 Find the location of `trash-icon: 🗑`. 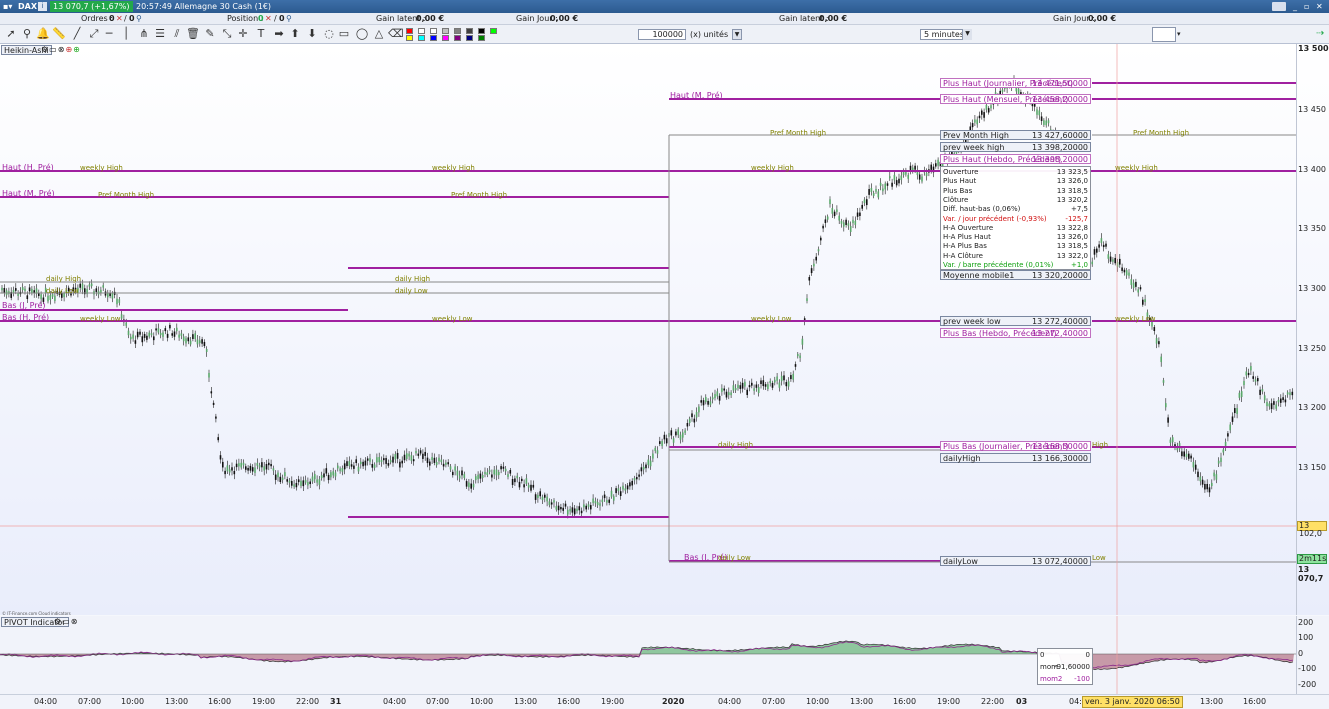

trash-icon: 🗑 is located at coordinates (193, 34).